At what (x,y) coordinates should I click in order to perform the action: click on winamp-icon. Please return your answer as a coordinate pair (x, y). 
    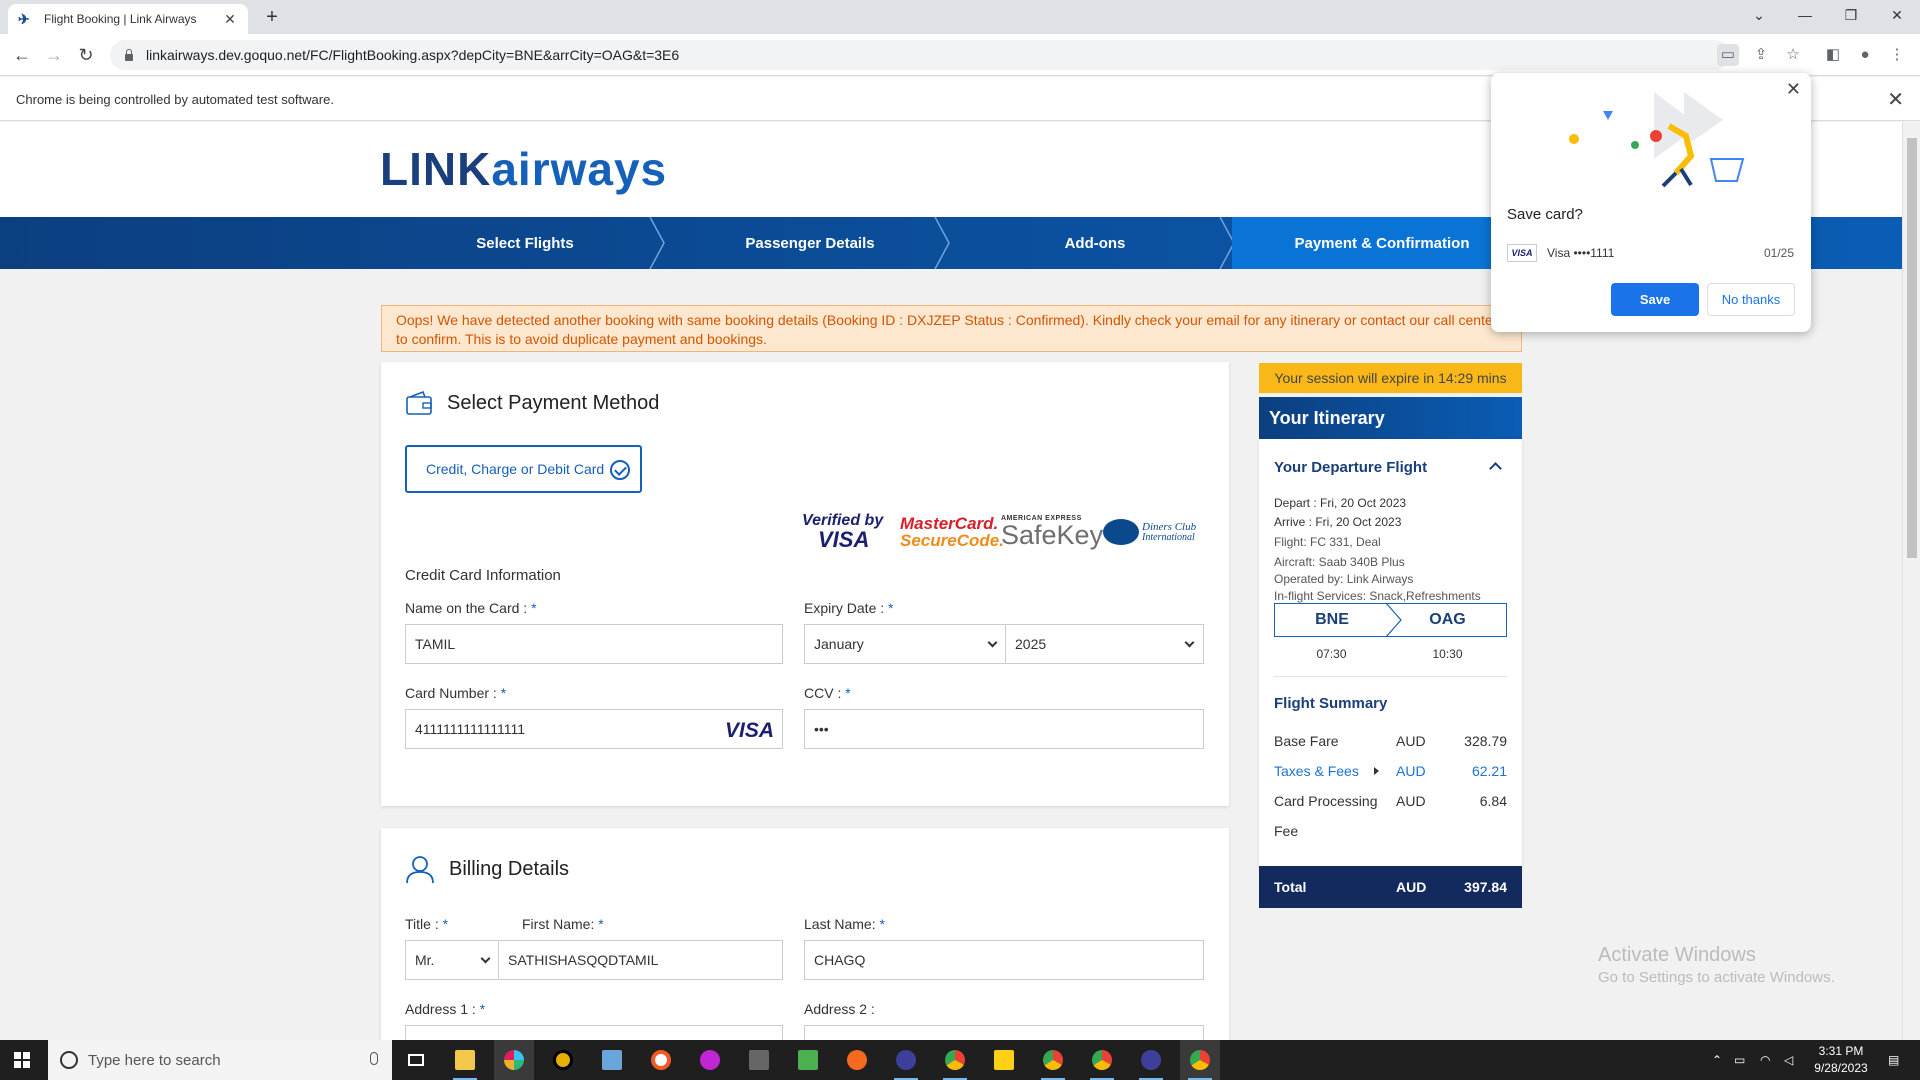
    Looking at the image, I should click on (710, 1060).